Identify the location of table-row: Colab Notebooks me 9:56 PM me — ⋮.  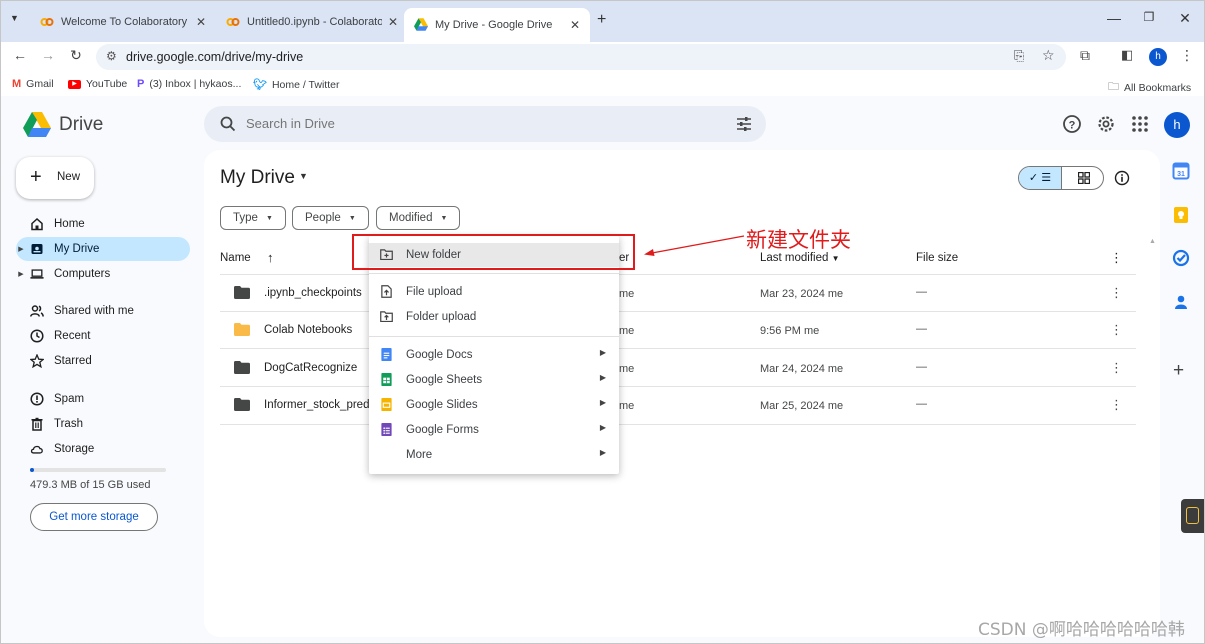
(678, 330).